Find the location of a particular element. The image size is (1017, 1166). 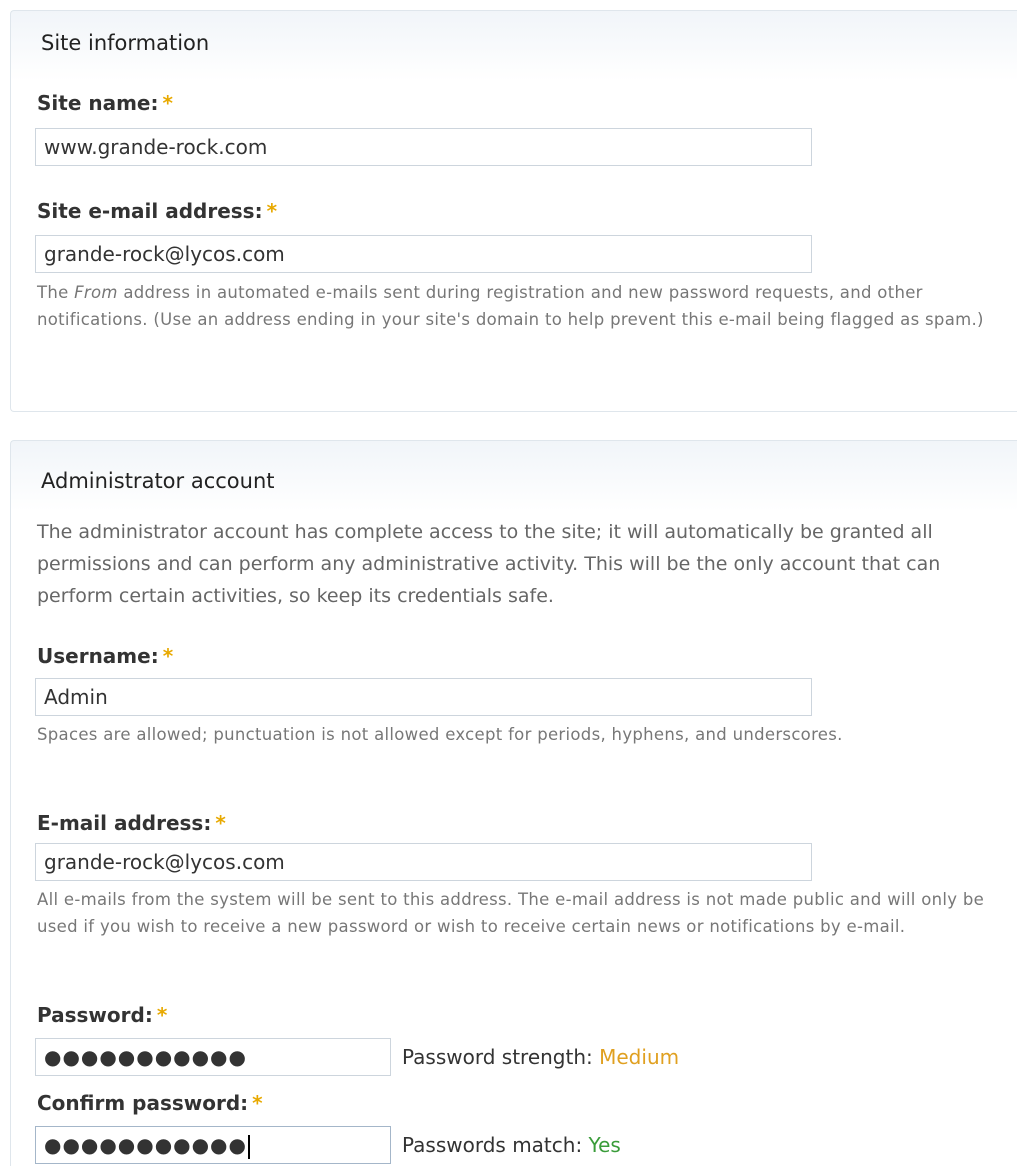

text-caret is located at coordinates (248, 1146).